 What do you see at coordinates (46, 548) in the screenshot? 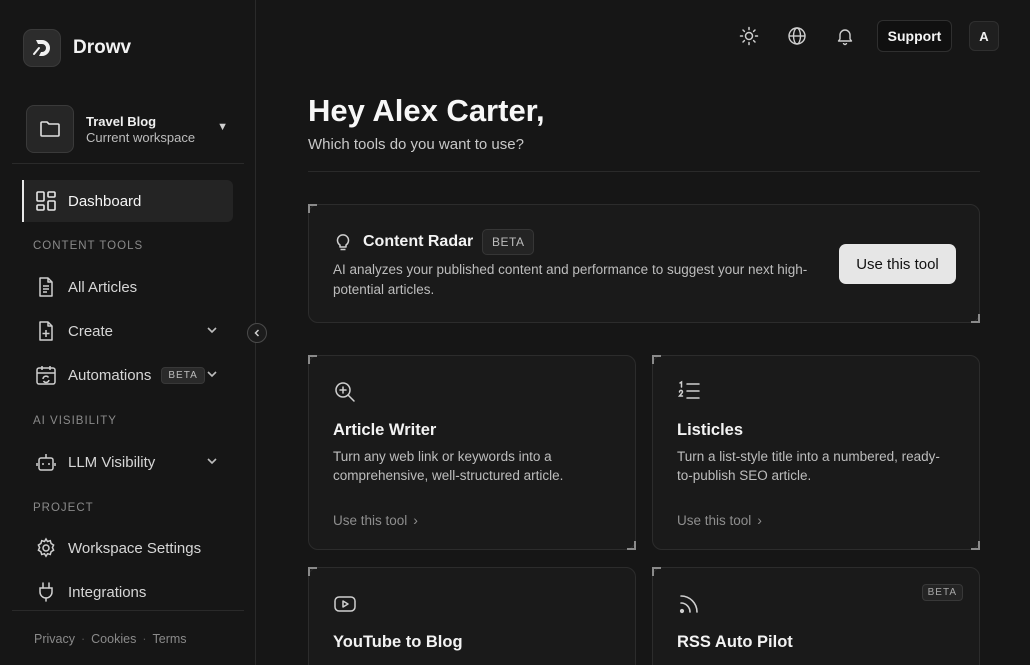
I see `gear-icon` at bounding box center [46, 548].